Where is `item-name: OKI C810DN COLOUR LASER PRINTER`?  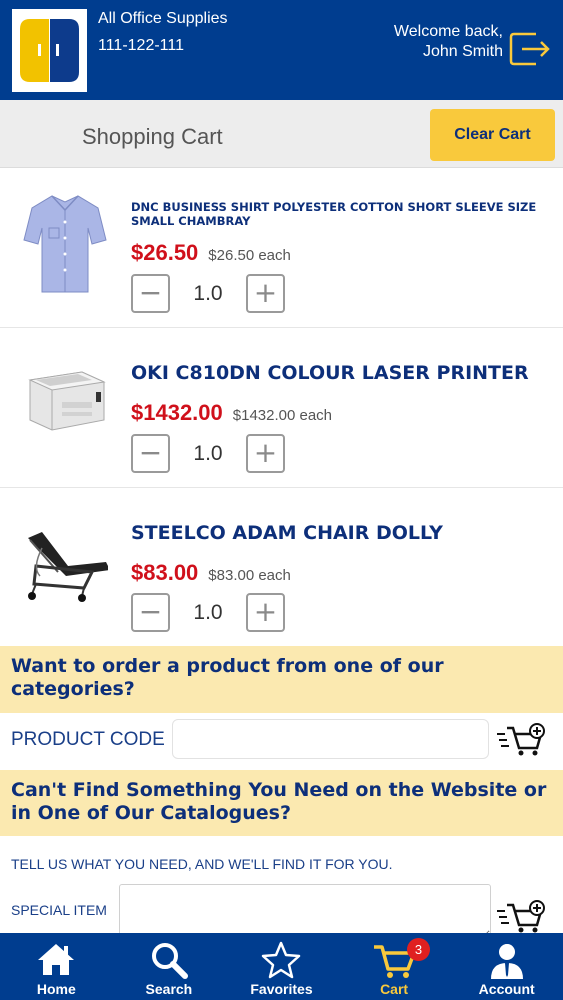
item-name: OKI C810DN COLOUR LASER PRINTER is located at coordinates (330, 373).